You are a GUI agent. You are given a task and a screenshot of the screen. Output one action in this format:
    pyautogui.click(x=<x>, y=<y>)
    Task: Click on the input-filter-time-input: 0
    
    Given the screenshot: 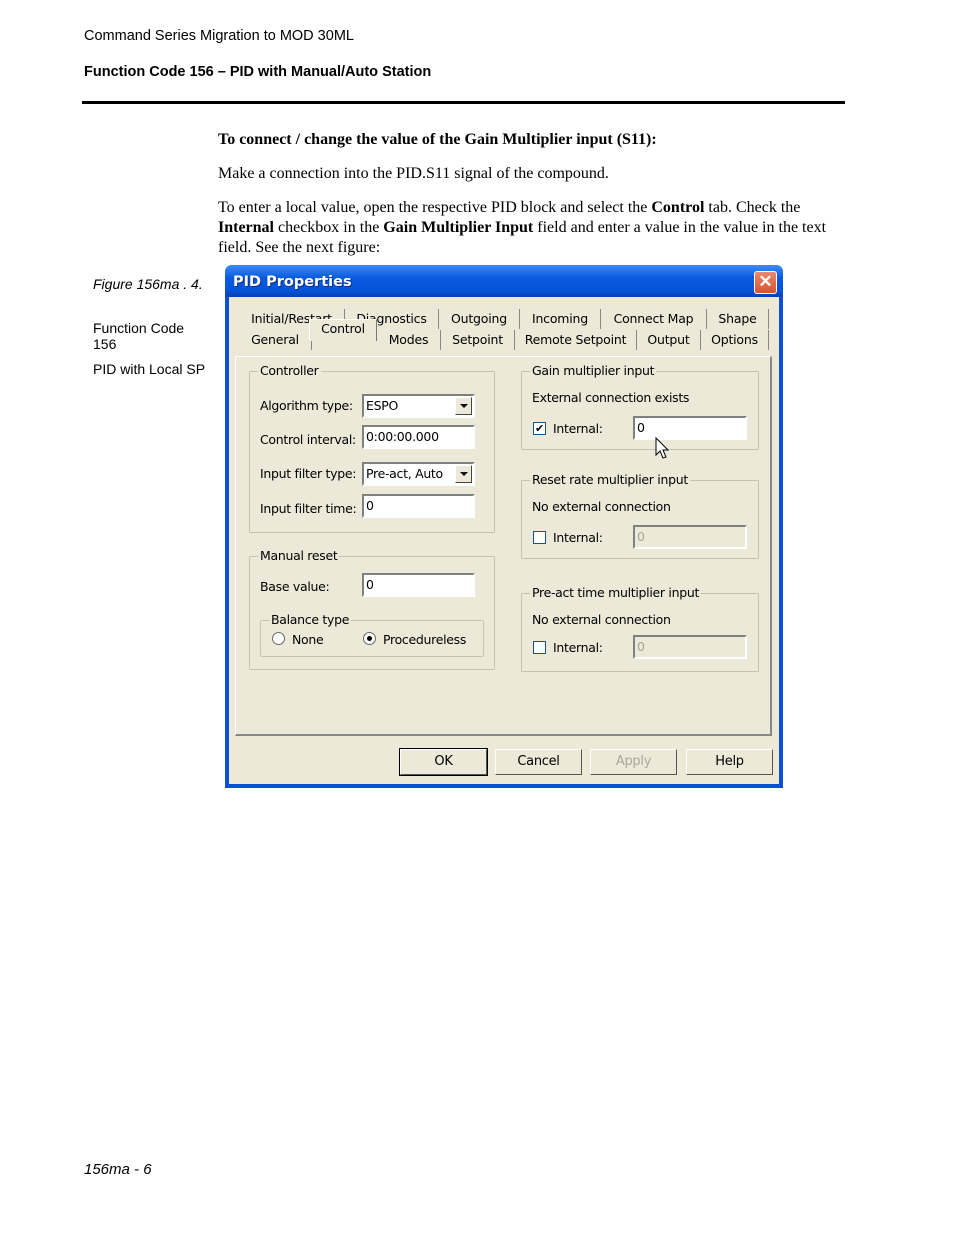 What is the action you would take?
    pyautogui.click(x=418, y=506)
    